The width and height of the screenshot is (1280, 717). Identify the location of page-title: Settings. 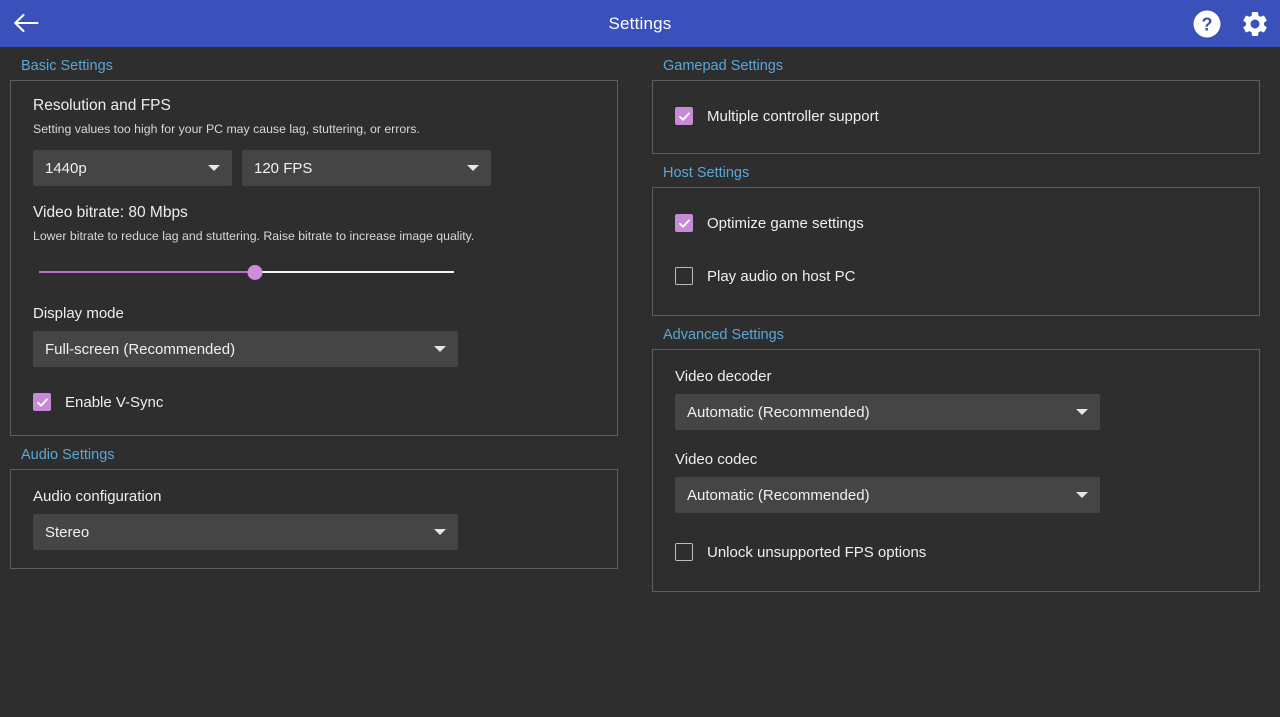
(640, 23).